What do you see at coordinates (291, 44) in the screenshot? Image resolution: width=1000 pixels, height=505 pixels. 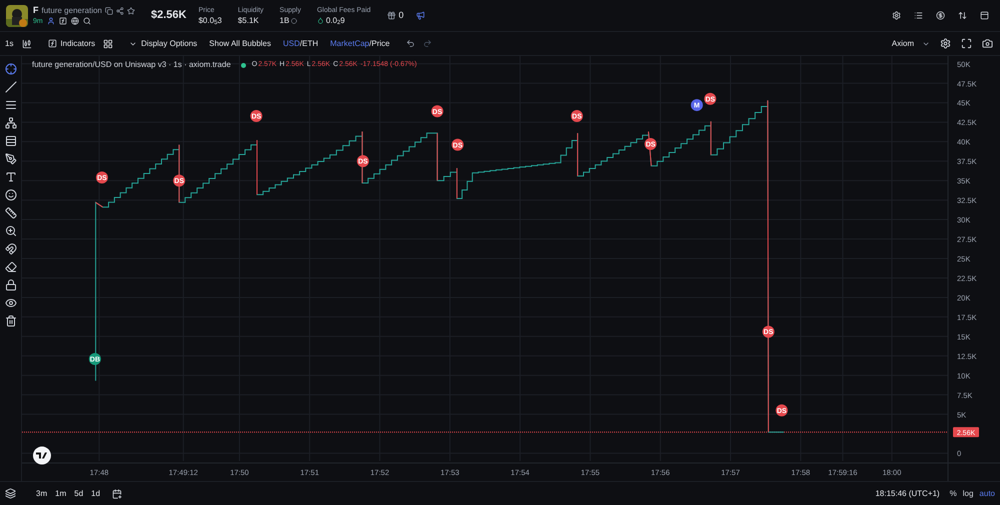 I see `currency-option: USD` at bounding box center [291, 44].